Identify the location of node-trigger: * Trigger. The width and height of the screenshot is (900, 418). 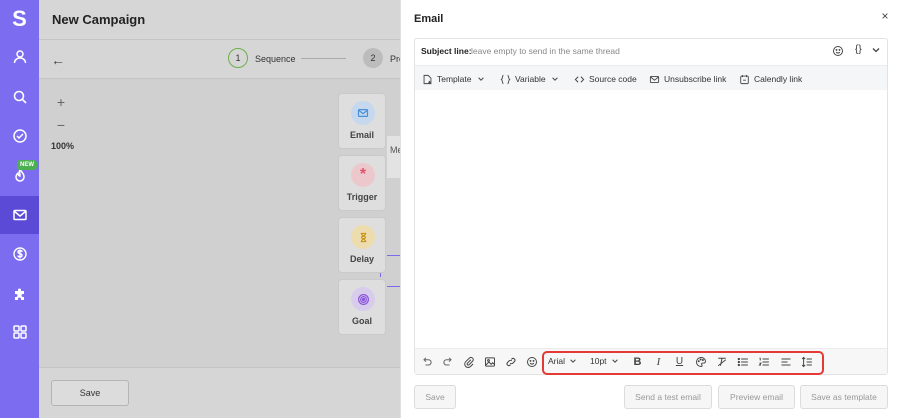
(362, 183).